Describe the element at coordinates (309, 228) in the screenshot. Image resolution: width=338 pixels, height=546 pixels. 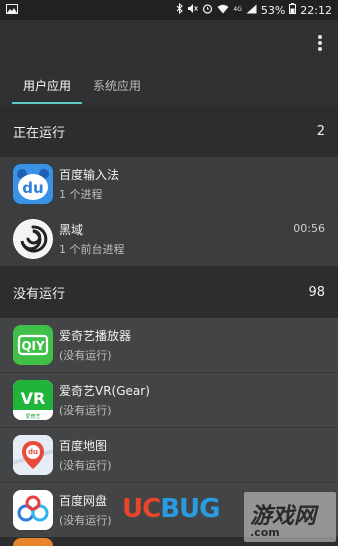
I see `run-duration: 00:56` at that location.